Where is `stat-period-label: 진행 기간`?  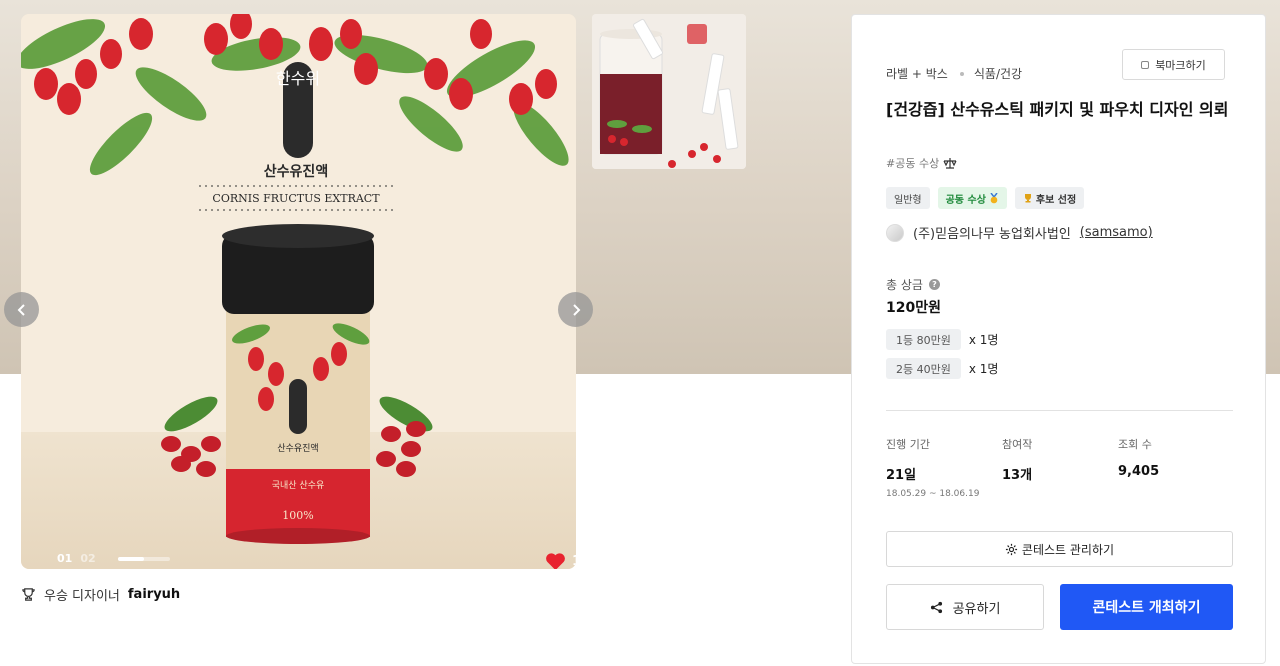
stat-period-label: 진행 기간 is located at coordinates (908, 444).